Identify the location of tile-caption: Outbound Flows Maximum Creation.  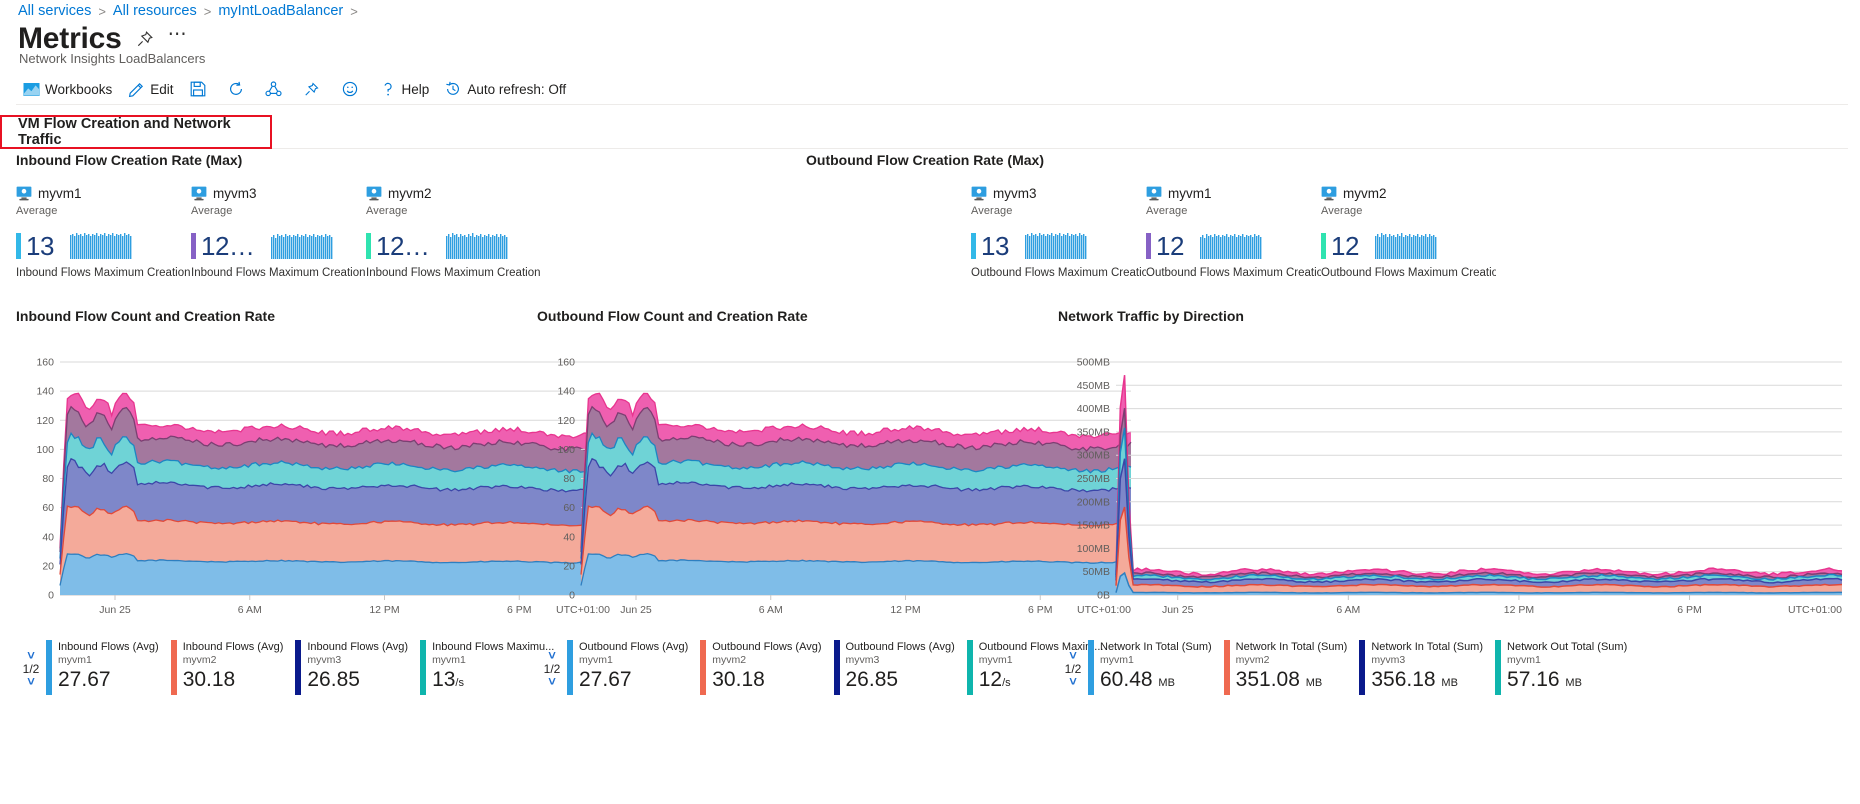
(1408, 273).